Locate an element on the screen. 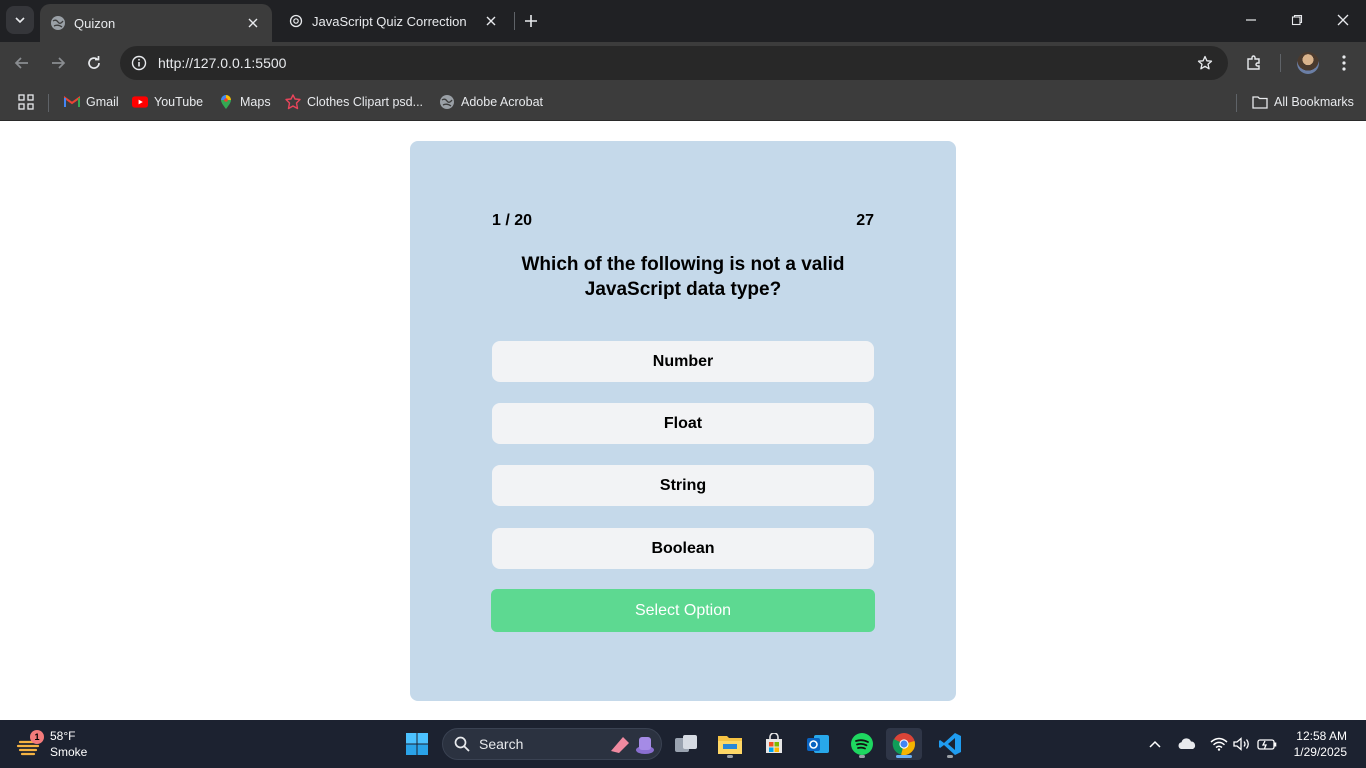  weather-widget: 1 58°F Smoke is located at coordinates (51, 744).